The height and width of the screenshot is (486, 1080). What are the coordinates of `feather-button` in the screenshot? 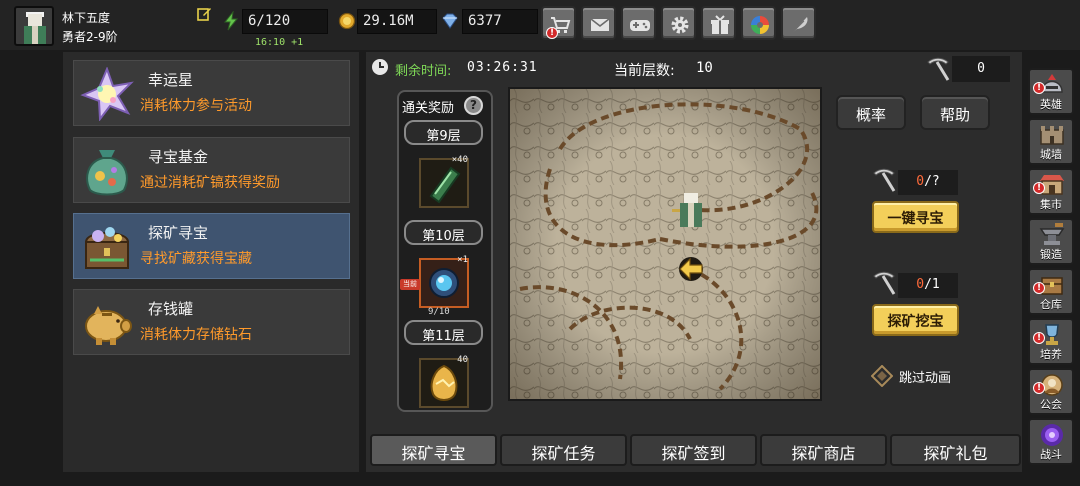 It's located at (798, 23).